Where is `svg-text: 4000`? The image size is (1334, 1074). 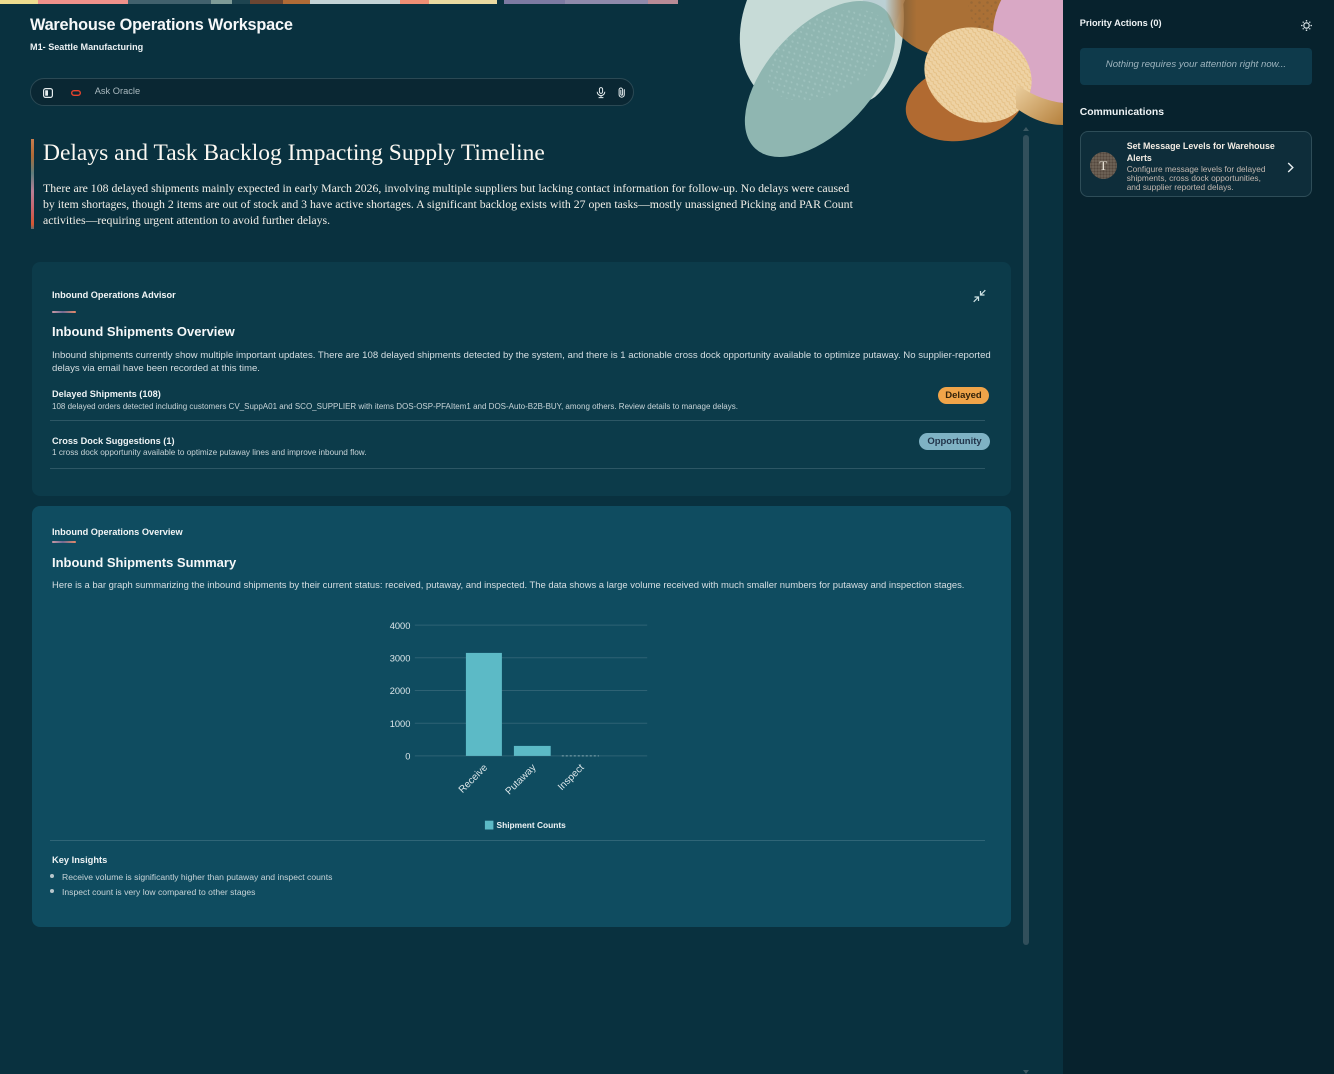
svg-text: 4000 is located at coordinates (400, 626).